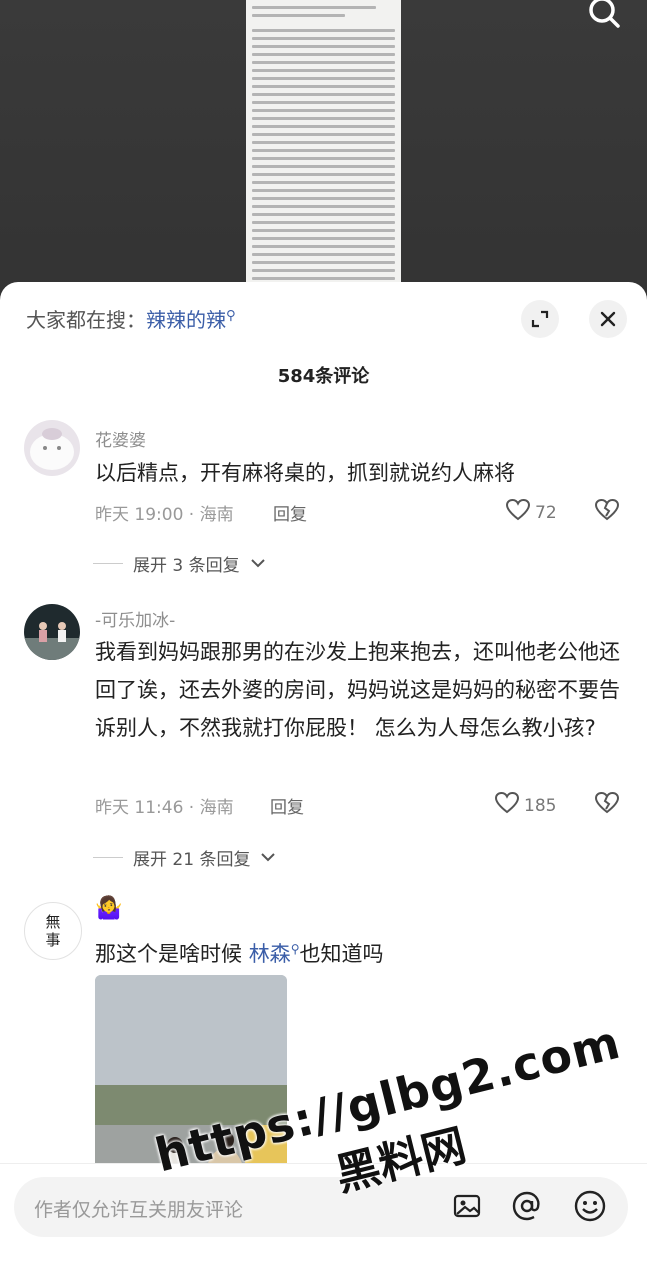 Image resolution: width=647 pixels, height=1280 pixels. What do you see at coordinates (467, 1208) in the screenshot?
I see `image-icon` at bounding box center [467, 1208].